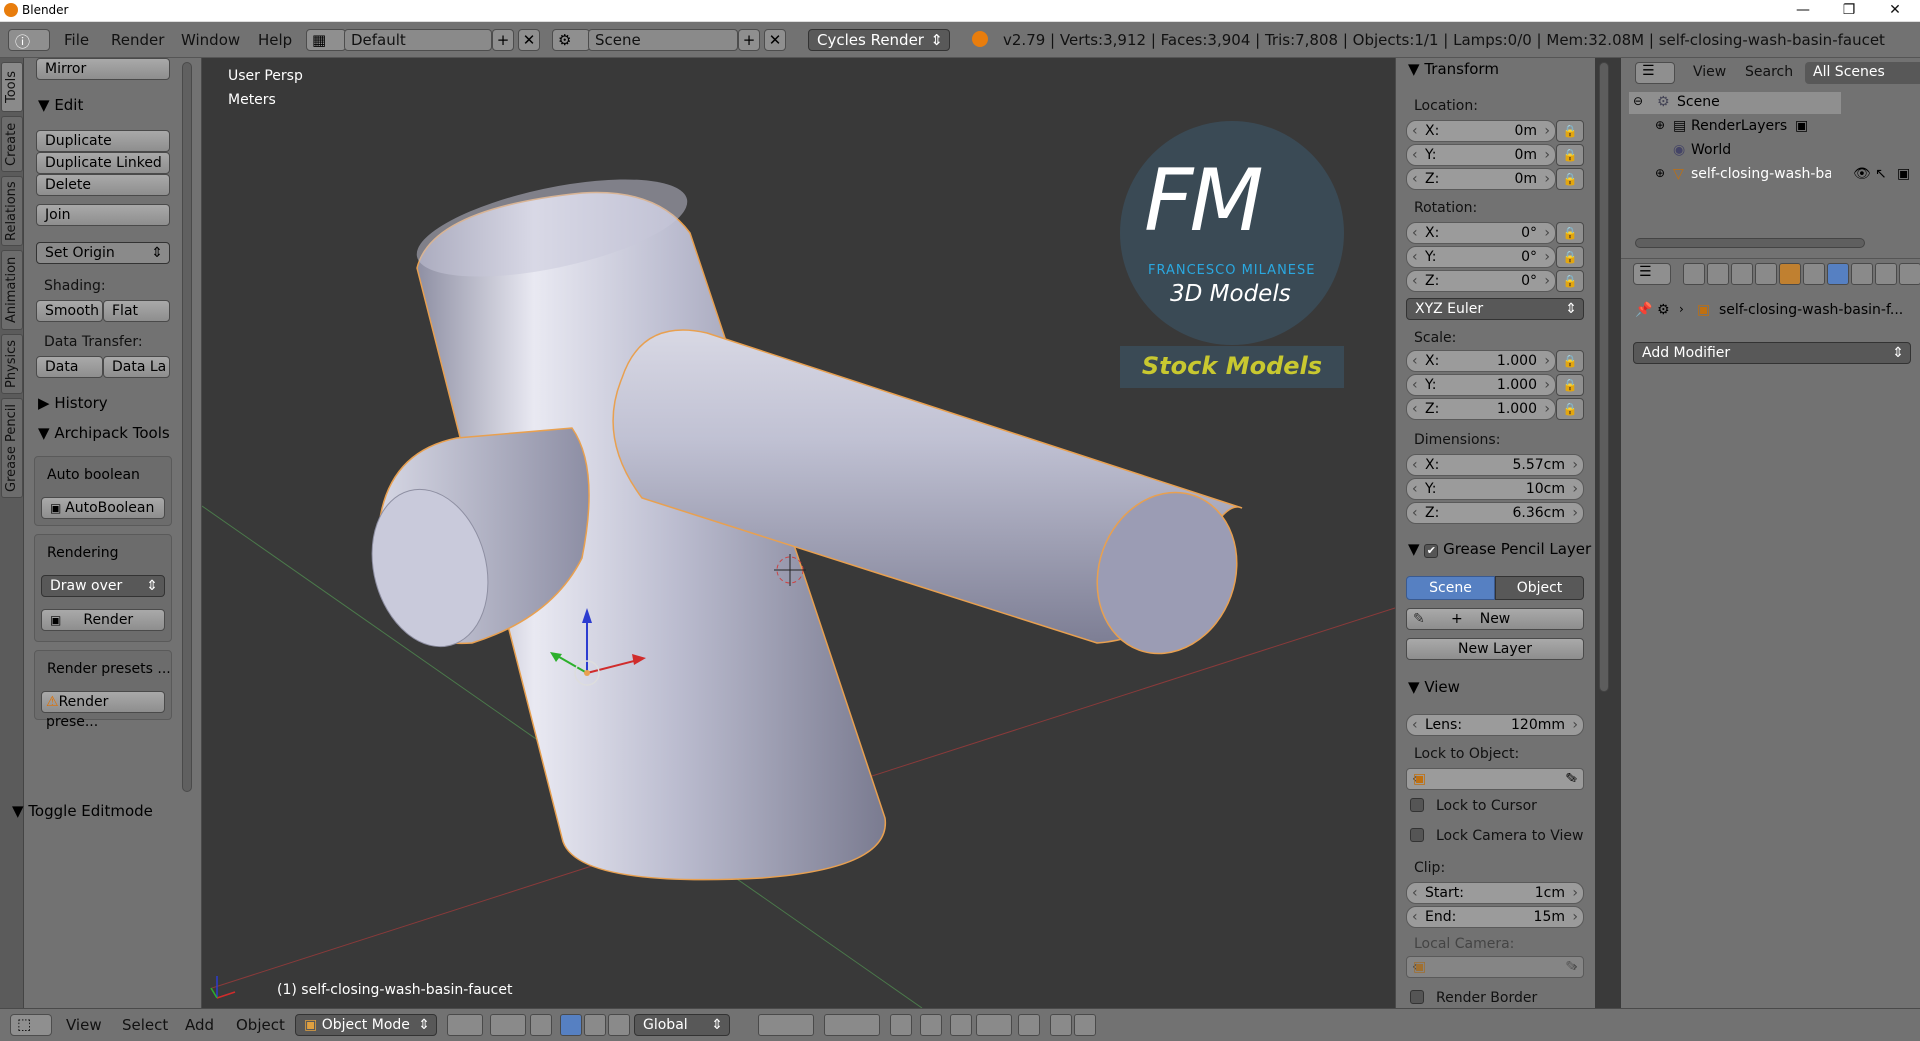 This screenshot has height=1041, width=1920. I want to click on menu-select: Select, so click(145, 1025).